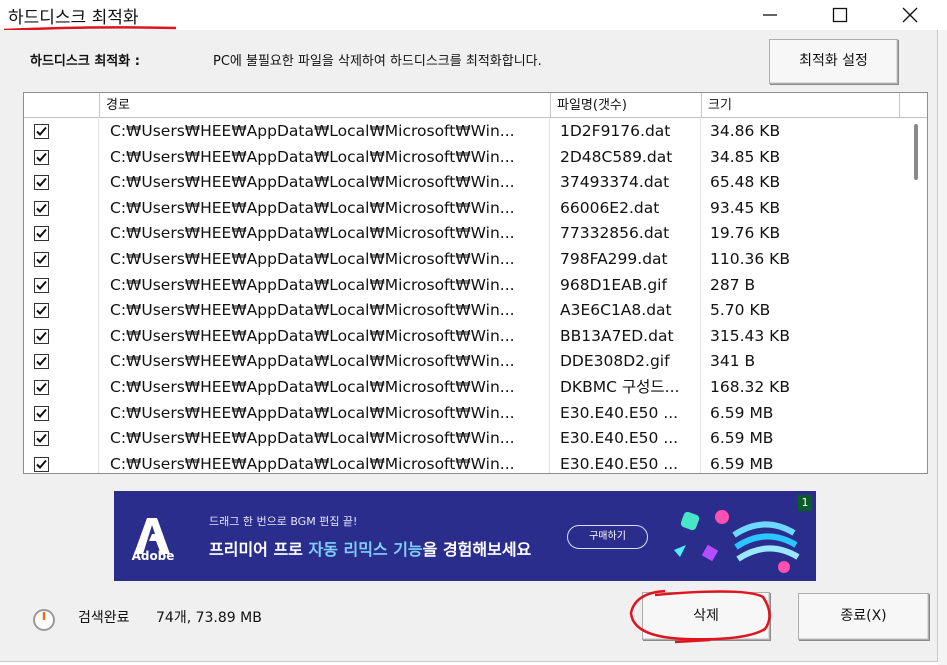 The height and width of the screenshot is (665, 947). What do you see at coordinates (626, 208) in the screenshot?
I see `row-file-name: 66006E2.dat` at bounding box center [626, 208].